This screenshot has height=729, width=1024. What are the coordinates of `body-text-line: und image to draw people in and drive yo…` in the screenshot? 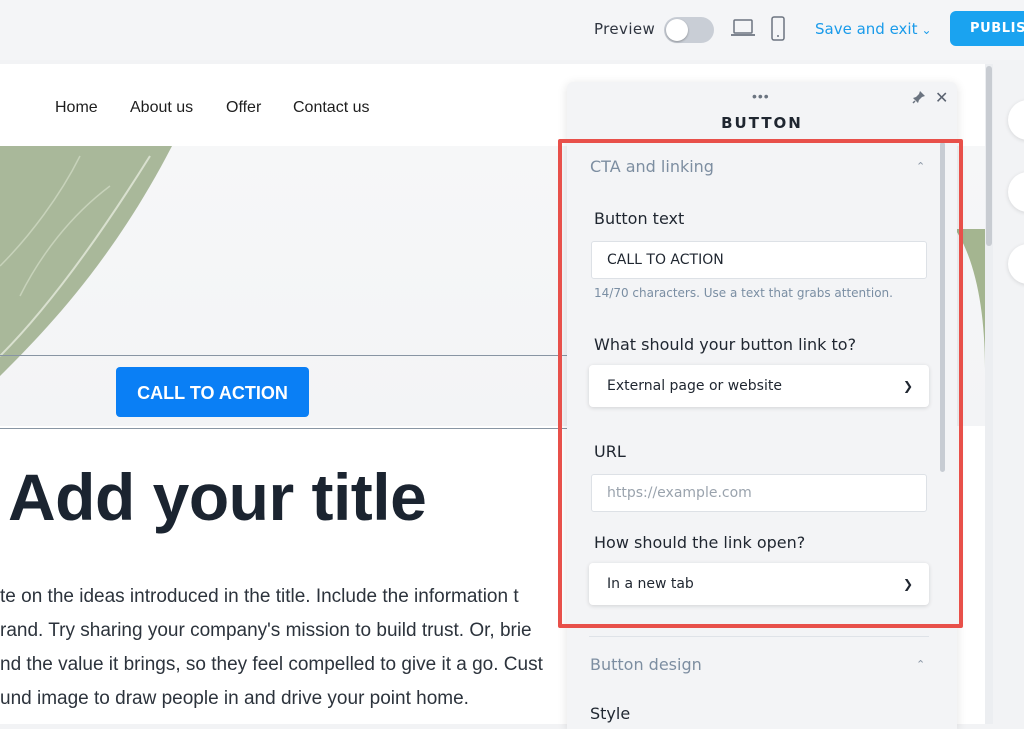 It's located at (234, 699).